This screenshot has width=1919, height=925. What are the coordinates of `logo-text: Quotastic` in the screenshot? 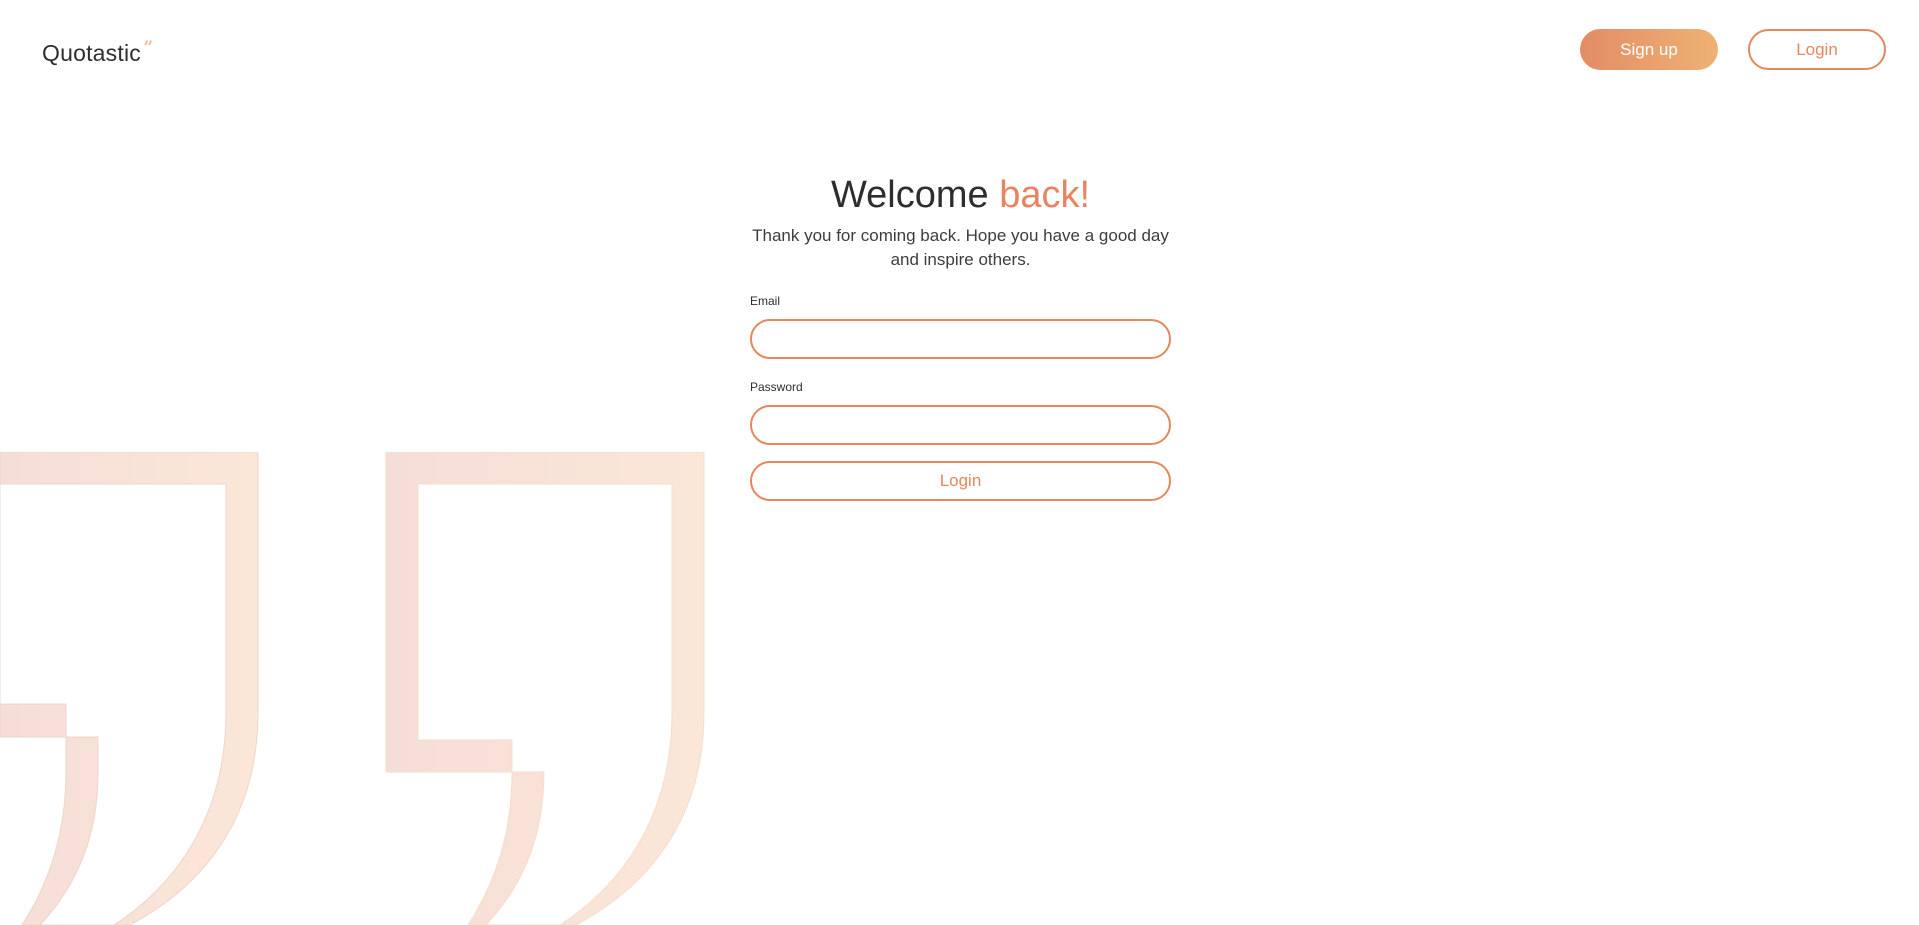 It's located at (91, 53).